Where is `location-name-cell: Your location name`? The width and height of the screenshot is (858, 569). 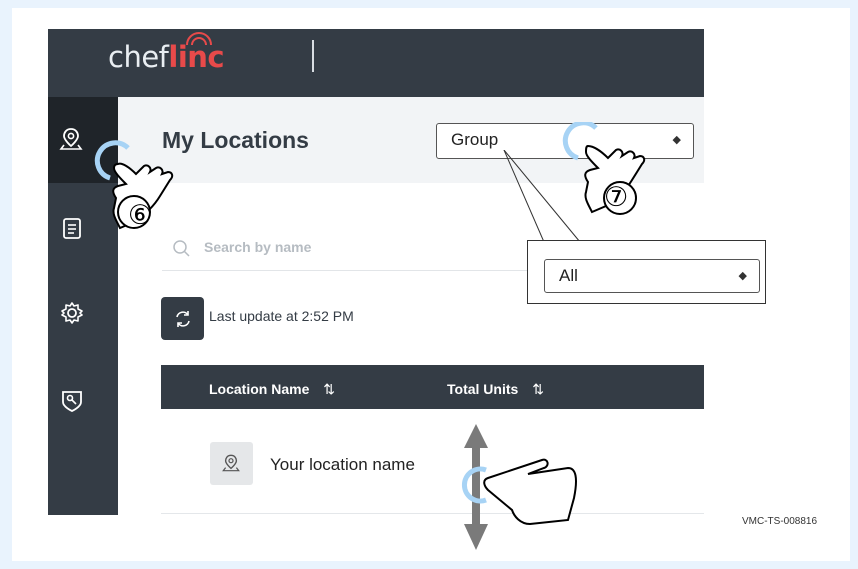 location-name-cell: Your location name is located at coordinates (342, 464).